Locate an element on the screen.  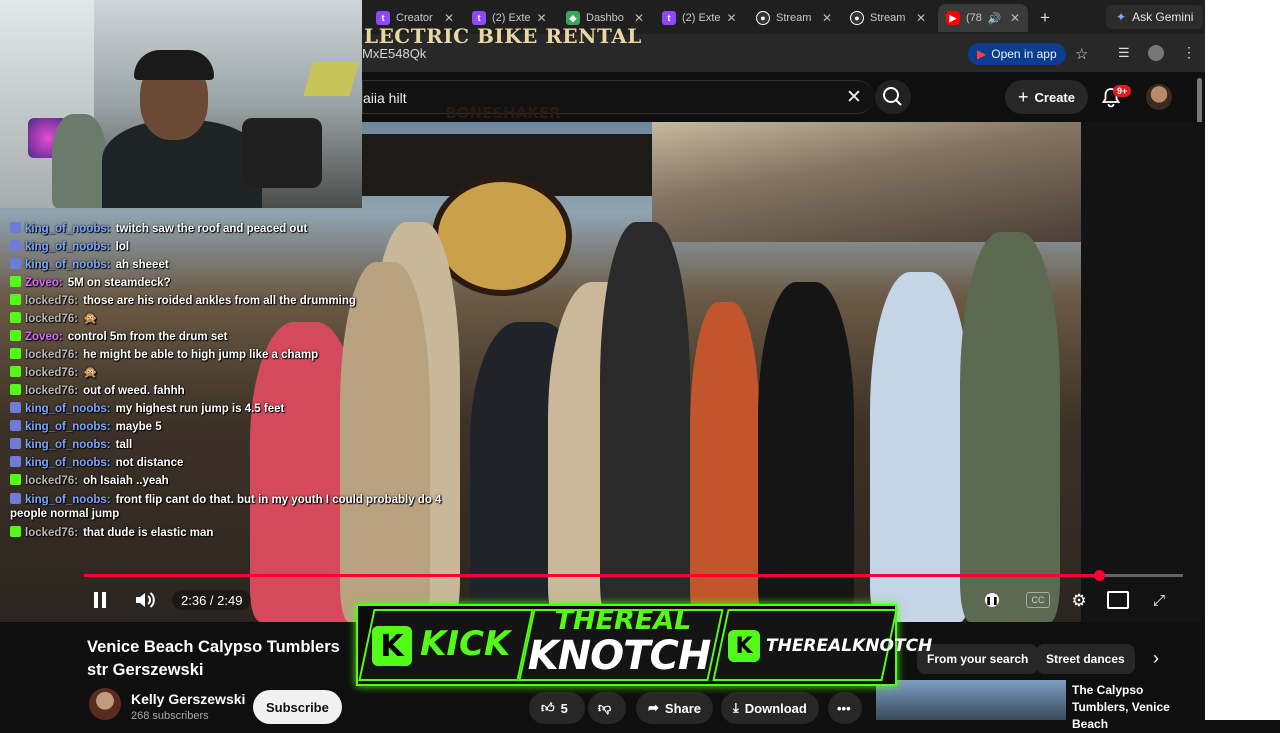
account-avatar is located at coordinates (1159, 97).